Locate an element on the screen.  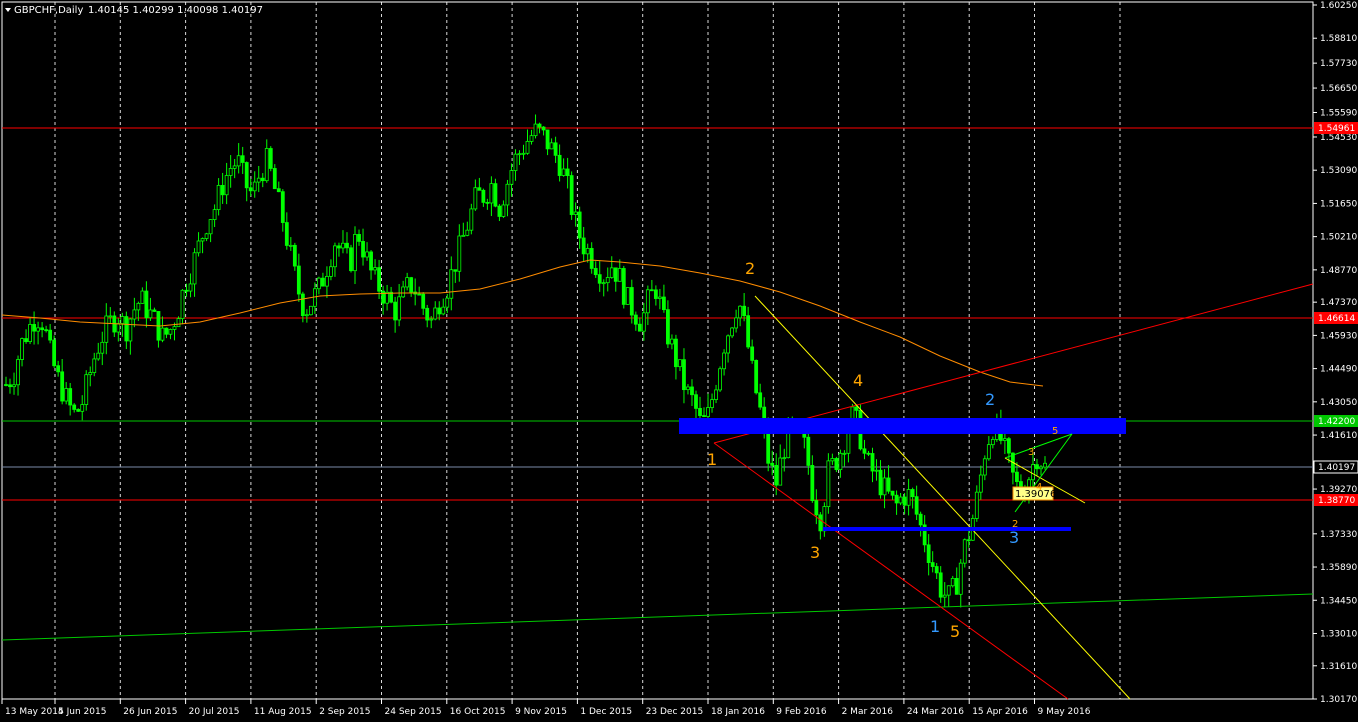
time-tick-label: 26 Jun 2015 is located at coordinates (150, 712).